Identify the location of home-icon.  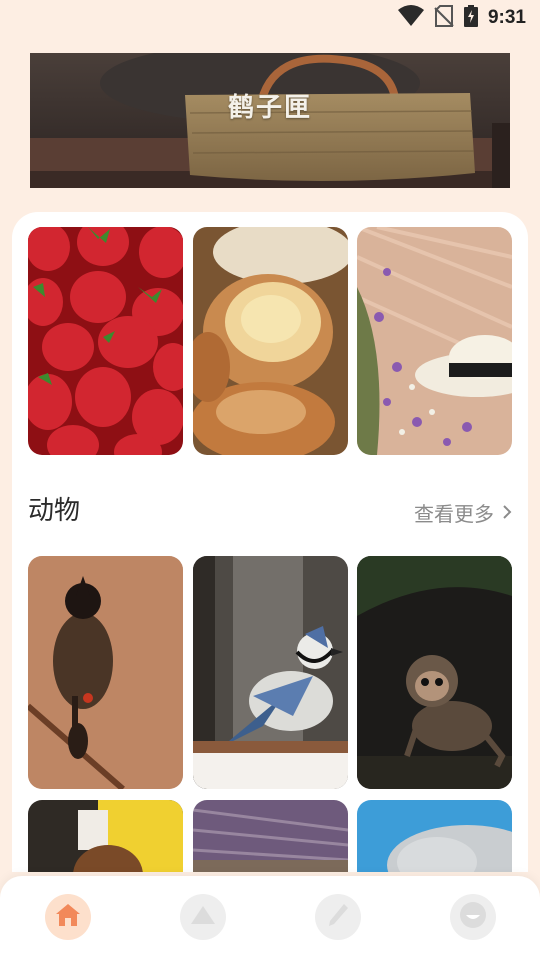
(68, 917).